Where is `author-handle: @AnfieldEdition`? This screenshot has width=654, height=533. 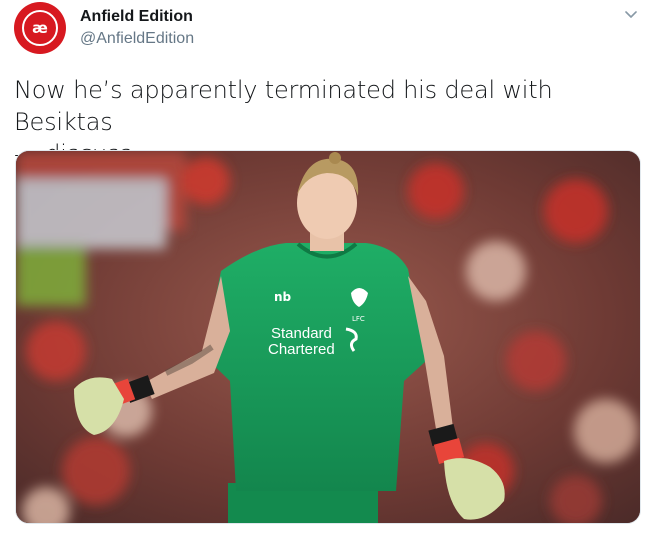
author-handle: @AnfieldEdition is located at coordinates (137, 39).